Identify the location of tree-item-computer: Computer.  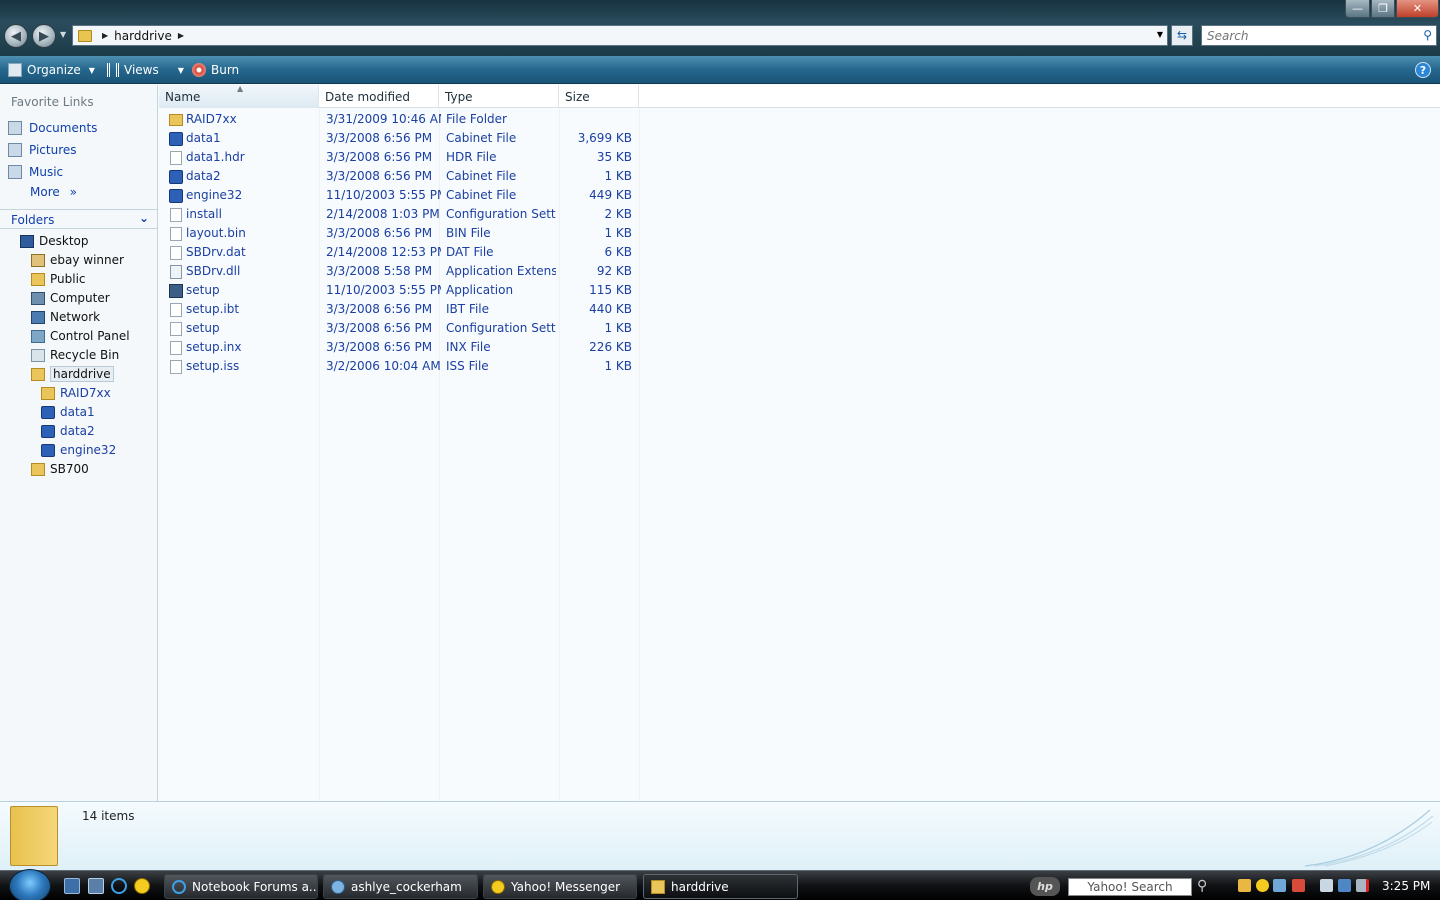
(70, 298).